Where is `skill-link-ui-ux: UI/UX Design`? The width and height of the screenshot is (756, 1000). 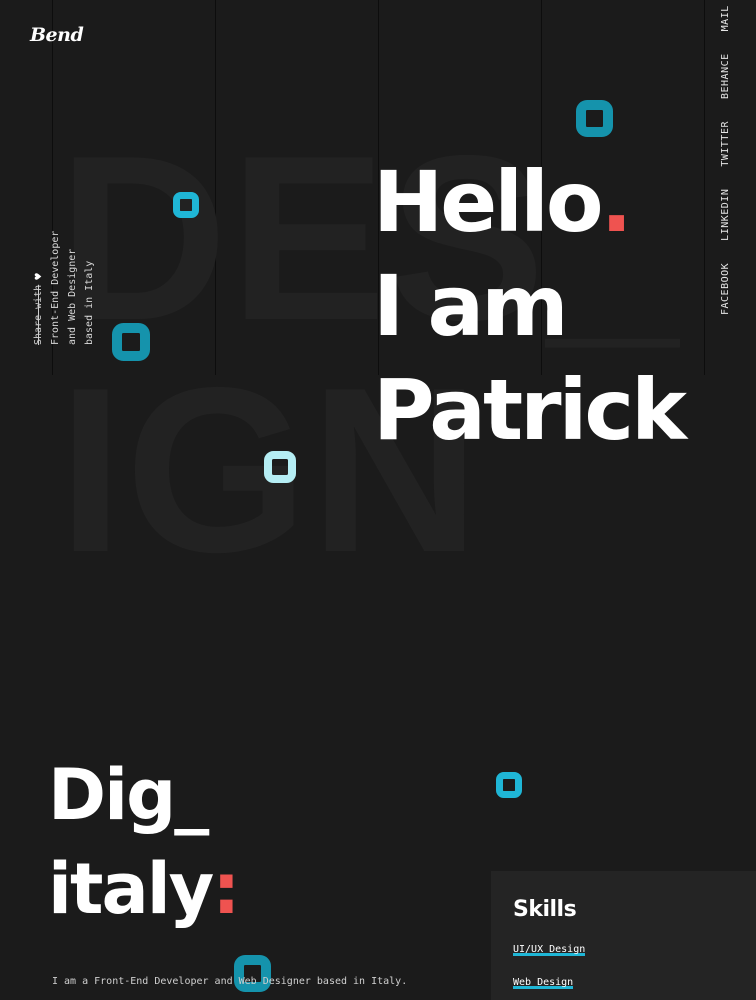 skill-link-ui-ux: UI/UX Design is located at coordinates (549, 950).